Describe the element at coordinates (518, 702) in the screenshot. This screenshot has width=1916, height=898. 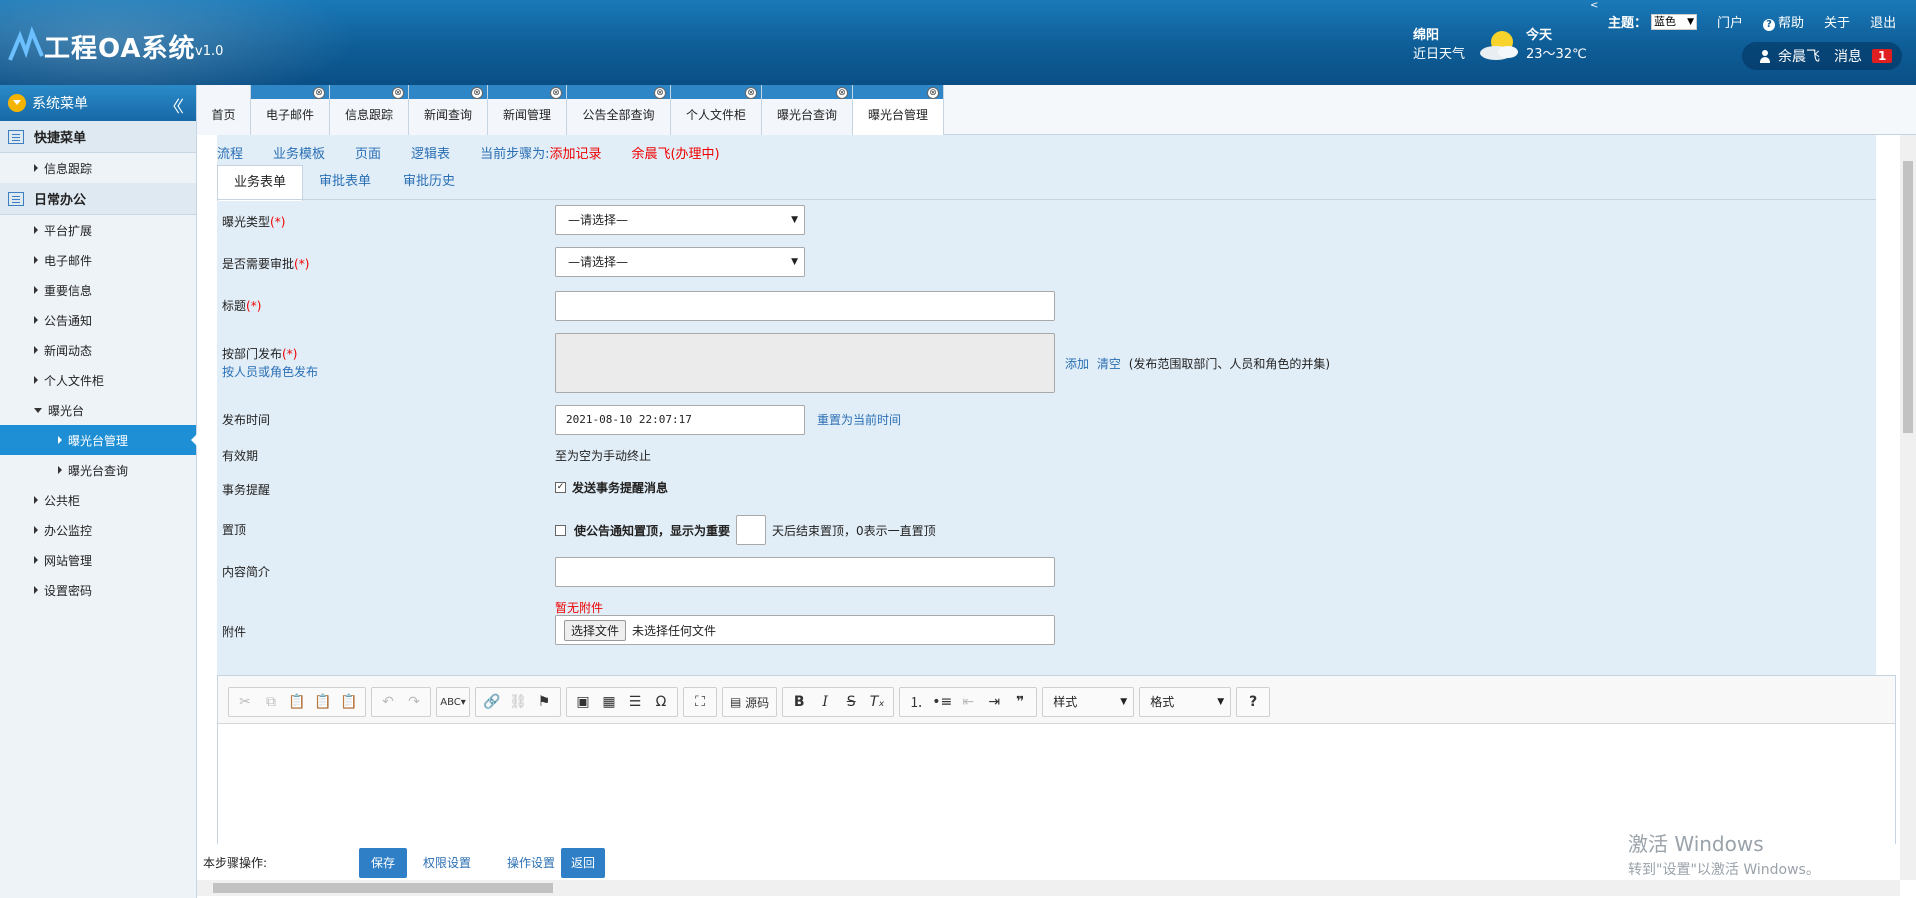
I see `unlink-icon: ⛓` at that location.